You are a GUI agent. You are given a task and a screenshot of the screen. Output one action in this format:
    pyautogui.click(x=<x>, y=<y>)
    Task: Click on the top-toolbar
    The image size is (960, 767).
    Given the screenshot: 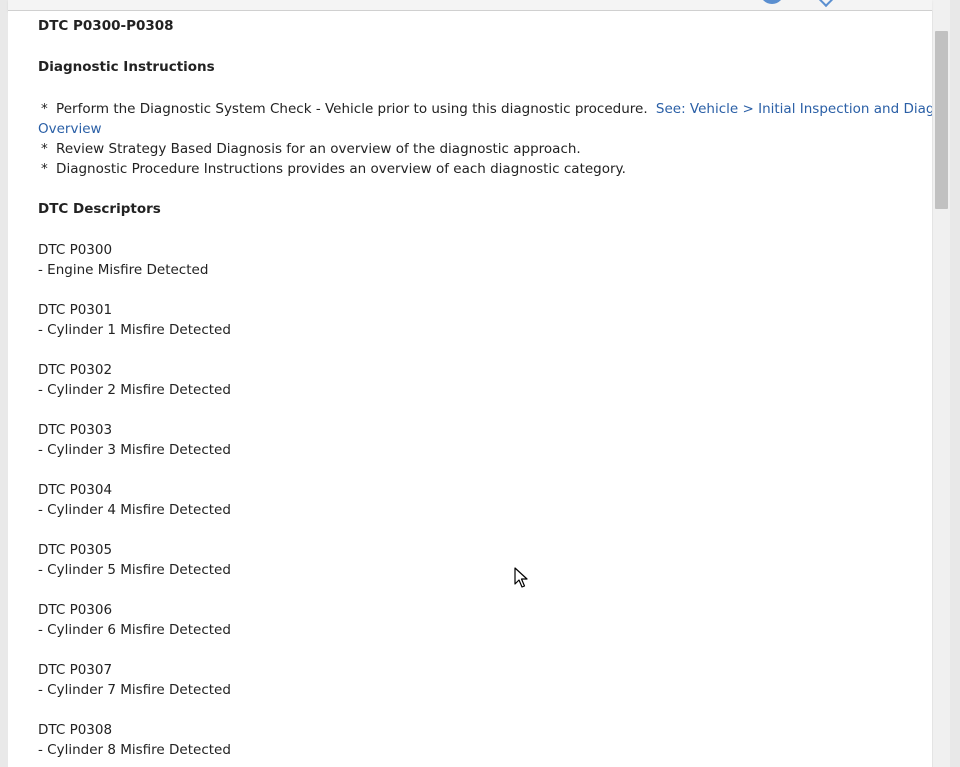 What is the action you would take?
    pyautogui.click(x=470, y=5)
    